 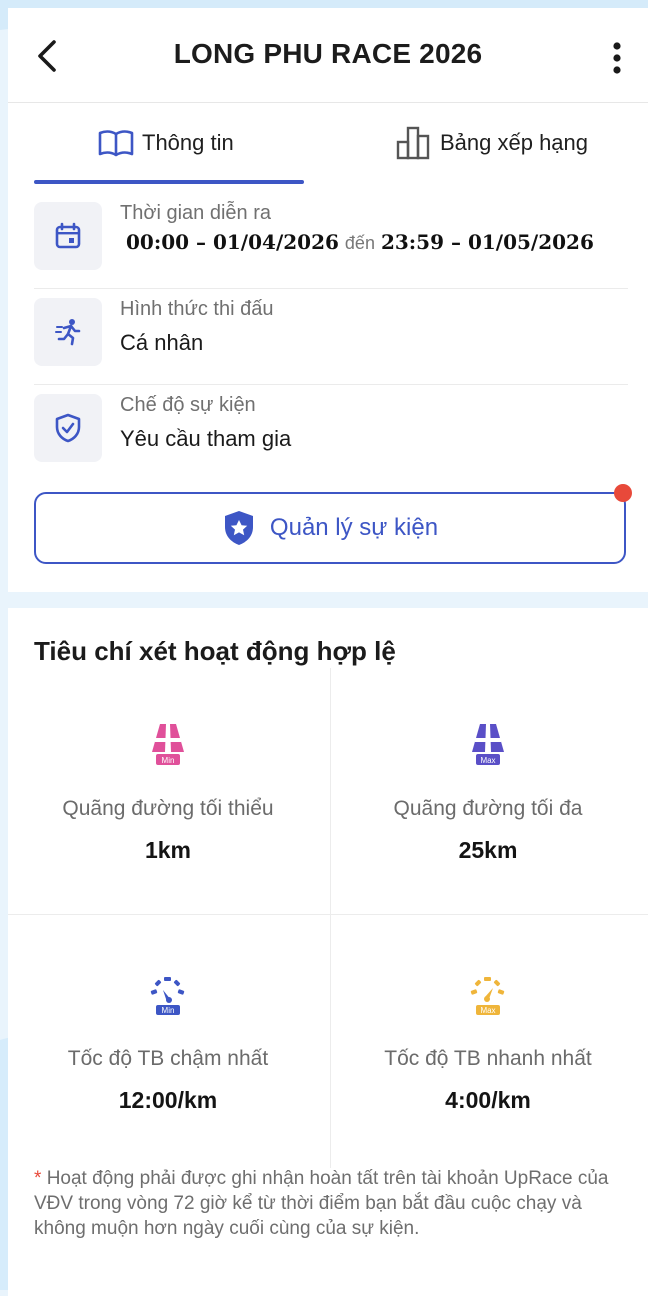 I want to click on criteria-fastest-pace: Max Tốc độ TB nhanh nhất 4:00/km, so click(x=488, y=1043).